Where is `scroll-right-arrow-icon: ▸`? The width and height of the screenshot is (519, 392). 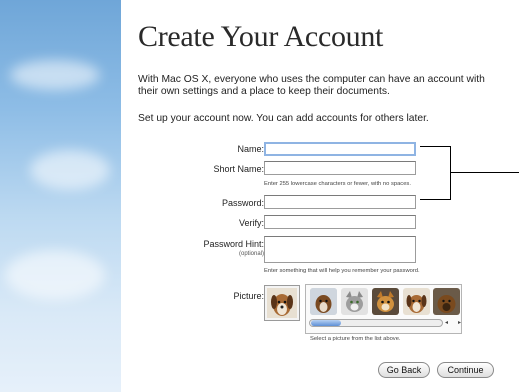 scroll-right-arrow-icon: ▸ is located at coordinates (459, 323).